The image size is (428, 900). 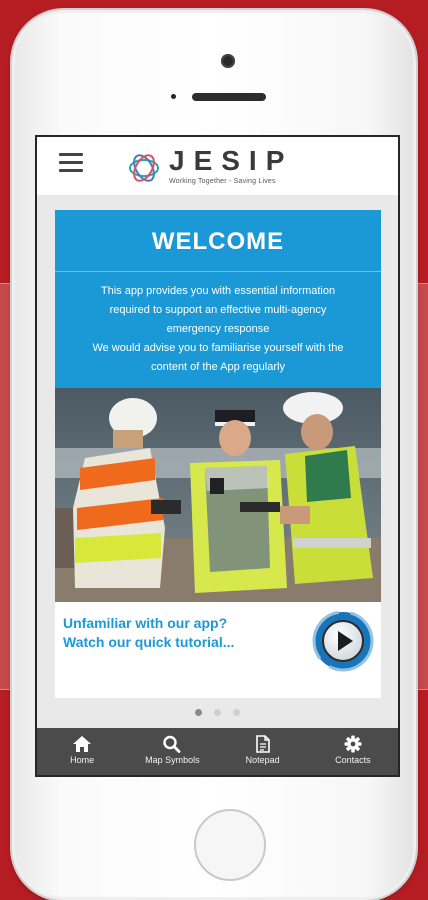 I want to click on document-icon, so click(x=262, y=744).